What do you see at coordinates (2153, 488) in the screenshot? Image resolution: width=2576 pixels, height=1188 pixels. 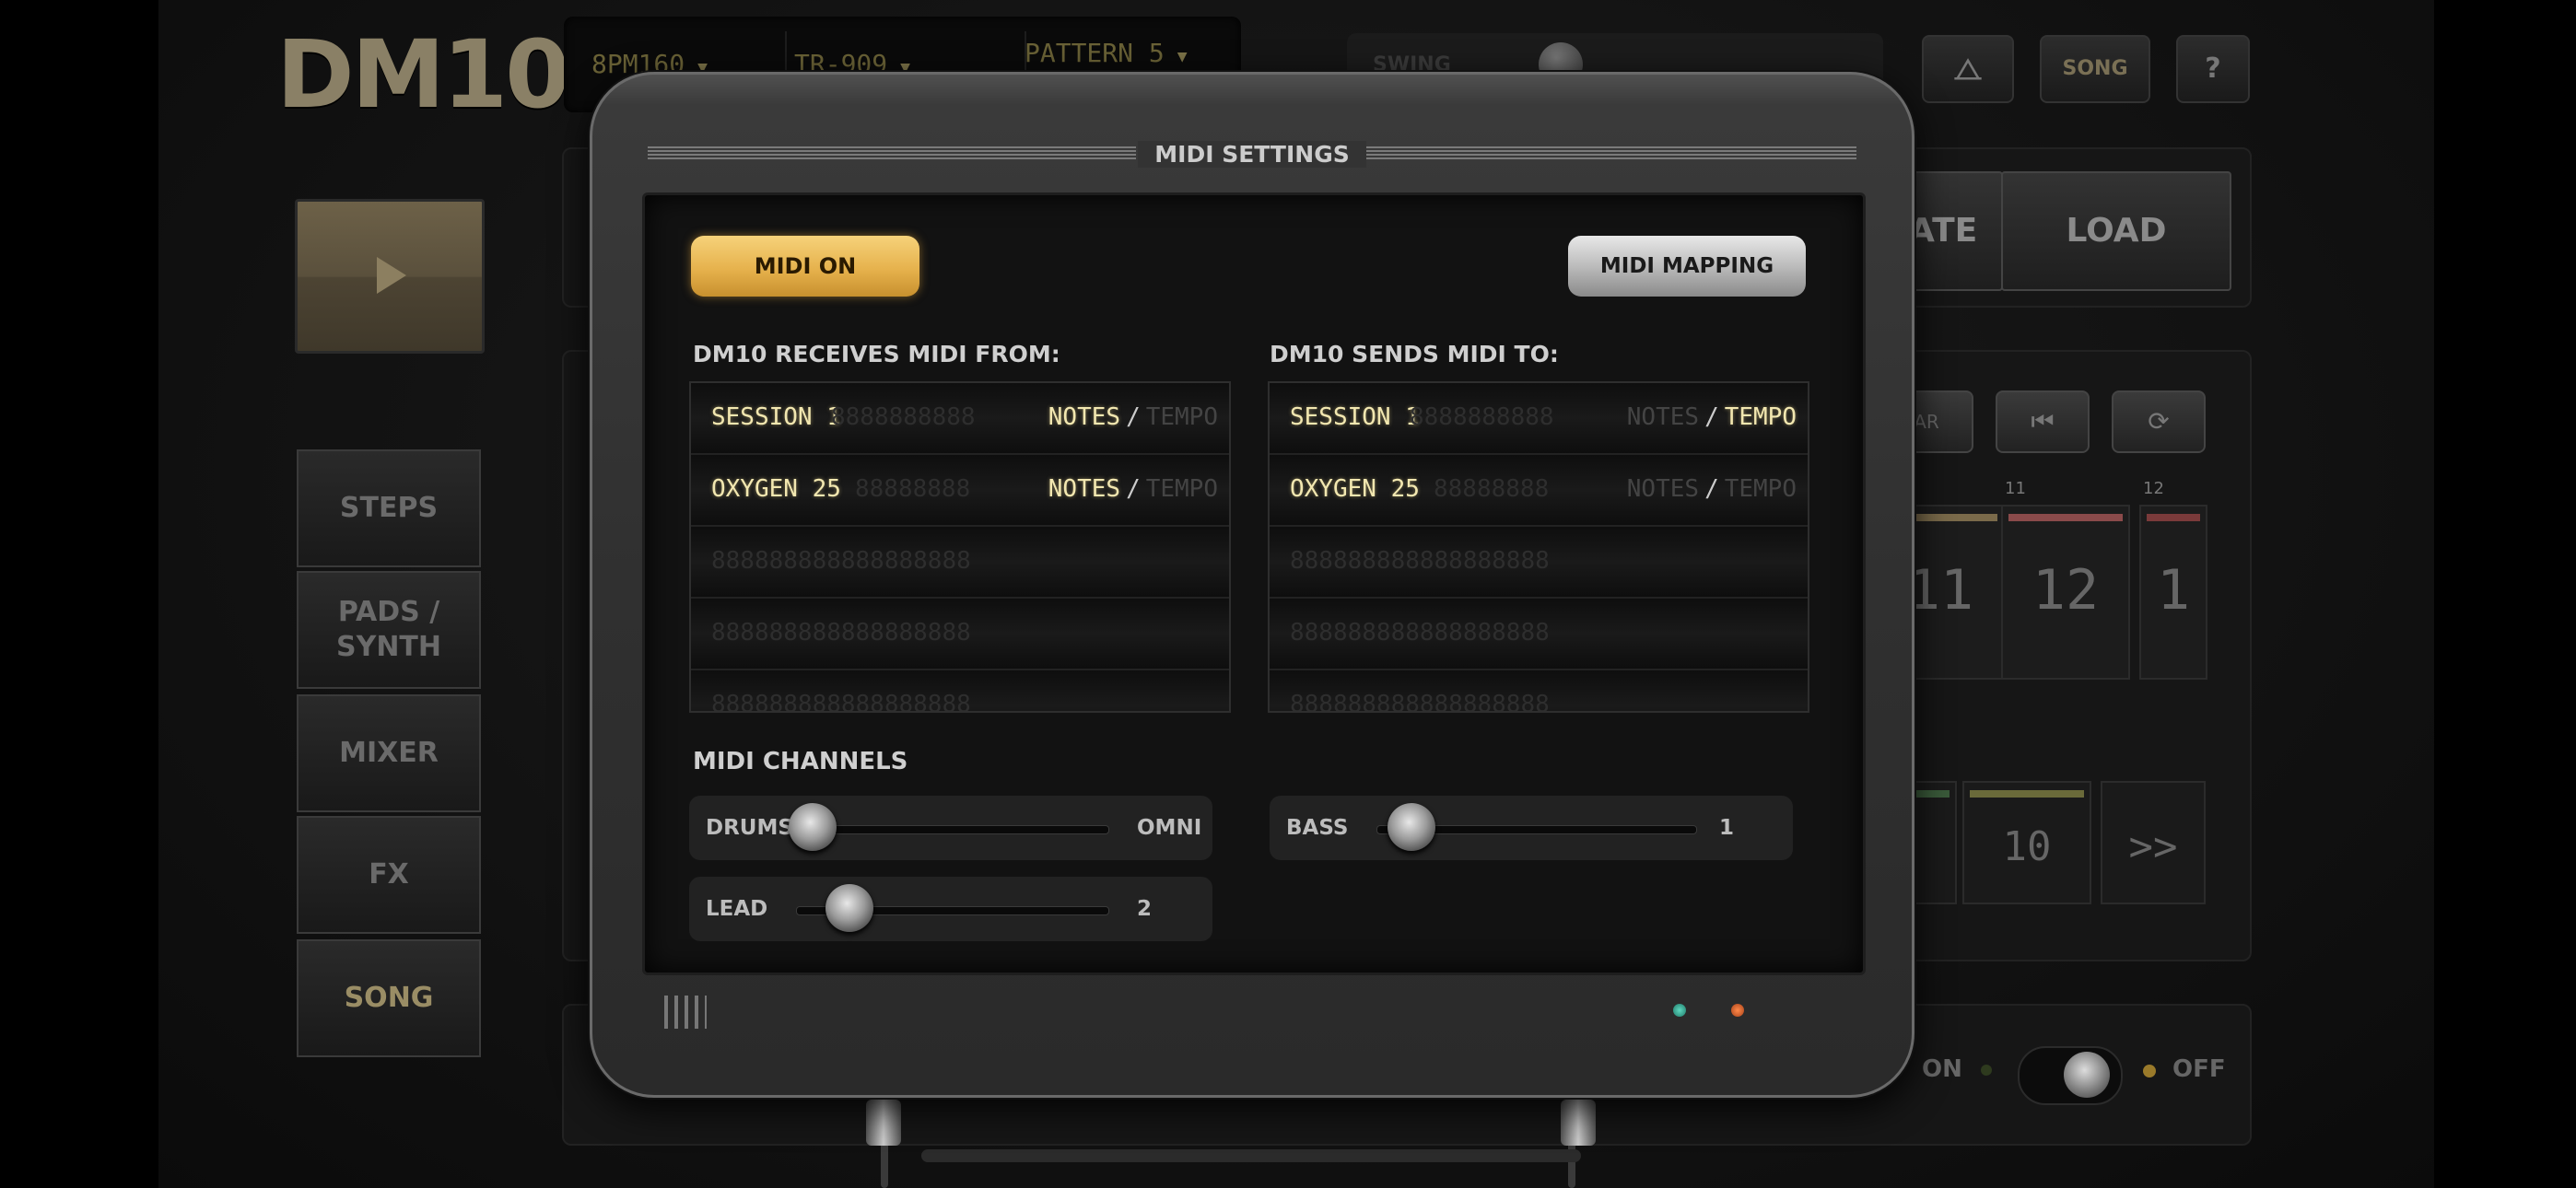 I see `step-number: 12` at bounding box center [2153, 488].